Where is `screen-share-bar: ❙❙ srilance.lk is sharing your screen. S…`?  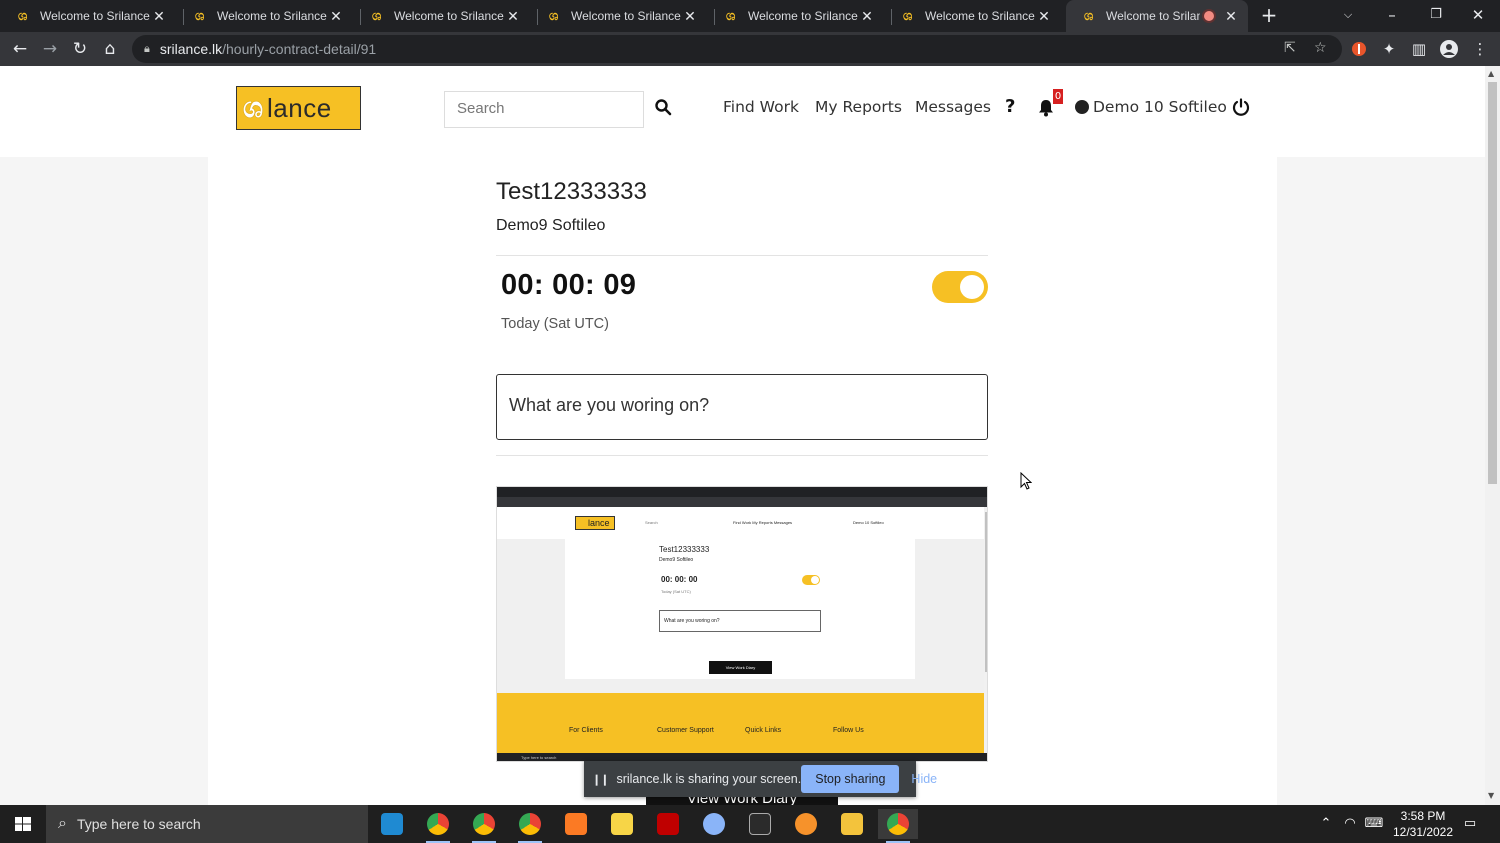
screen-share-bar: ❙❙ srilance.lk is sharing your screen. S… is located at coordinates (760, 779).